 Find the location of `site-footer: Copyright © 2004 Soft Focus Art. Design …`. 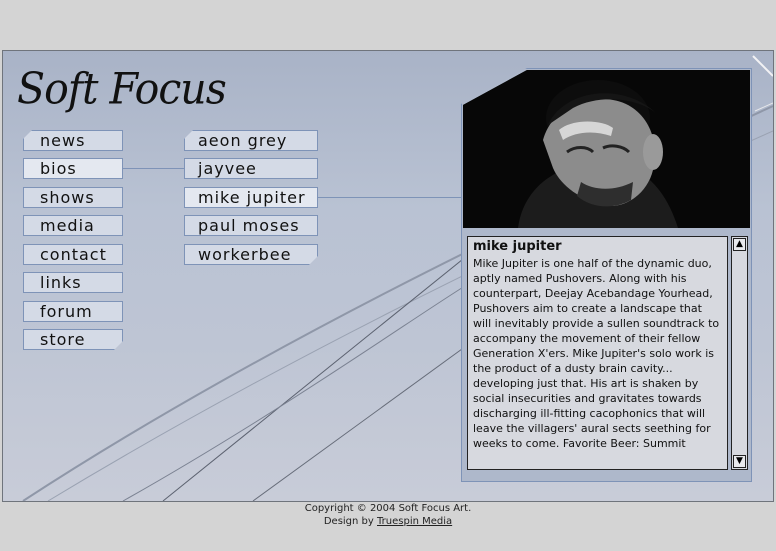

site-footer: Copyright © 2004 Soft Focus Art. Design … is located at coordinates (388, 515).